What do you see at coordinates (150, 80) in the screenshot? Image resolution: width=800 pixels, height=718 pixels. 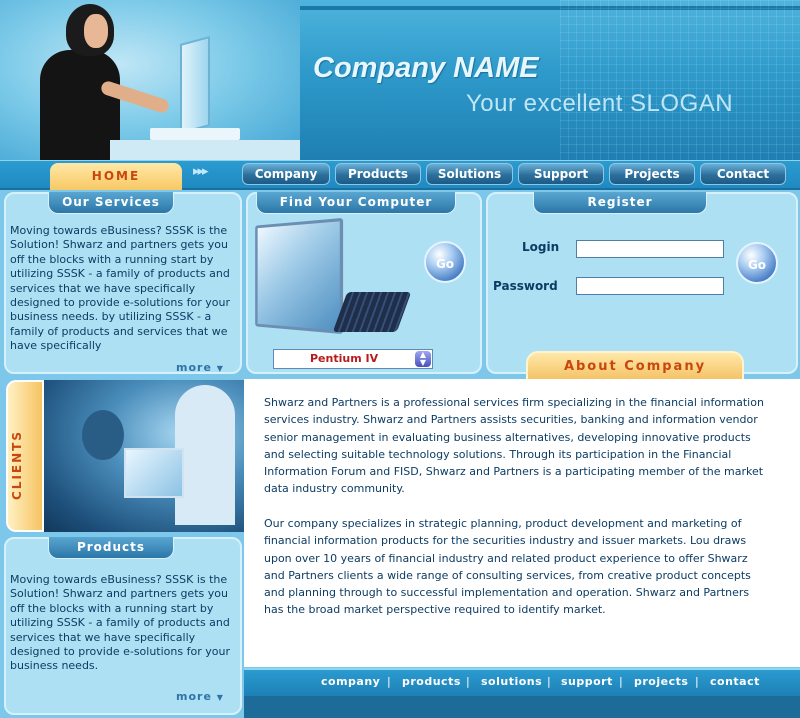 I see `header-photo` at bounding box center [150, 80].